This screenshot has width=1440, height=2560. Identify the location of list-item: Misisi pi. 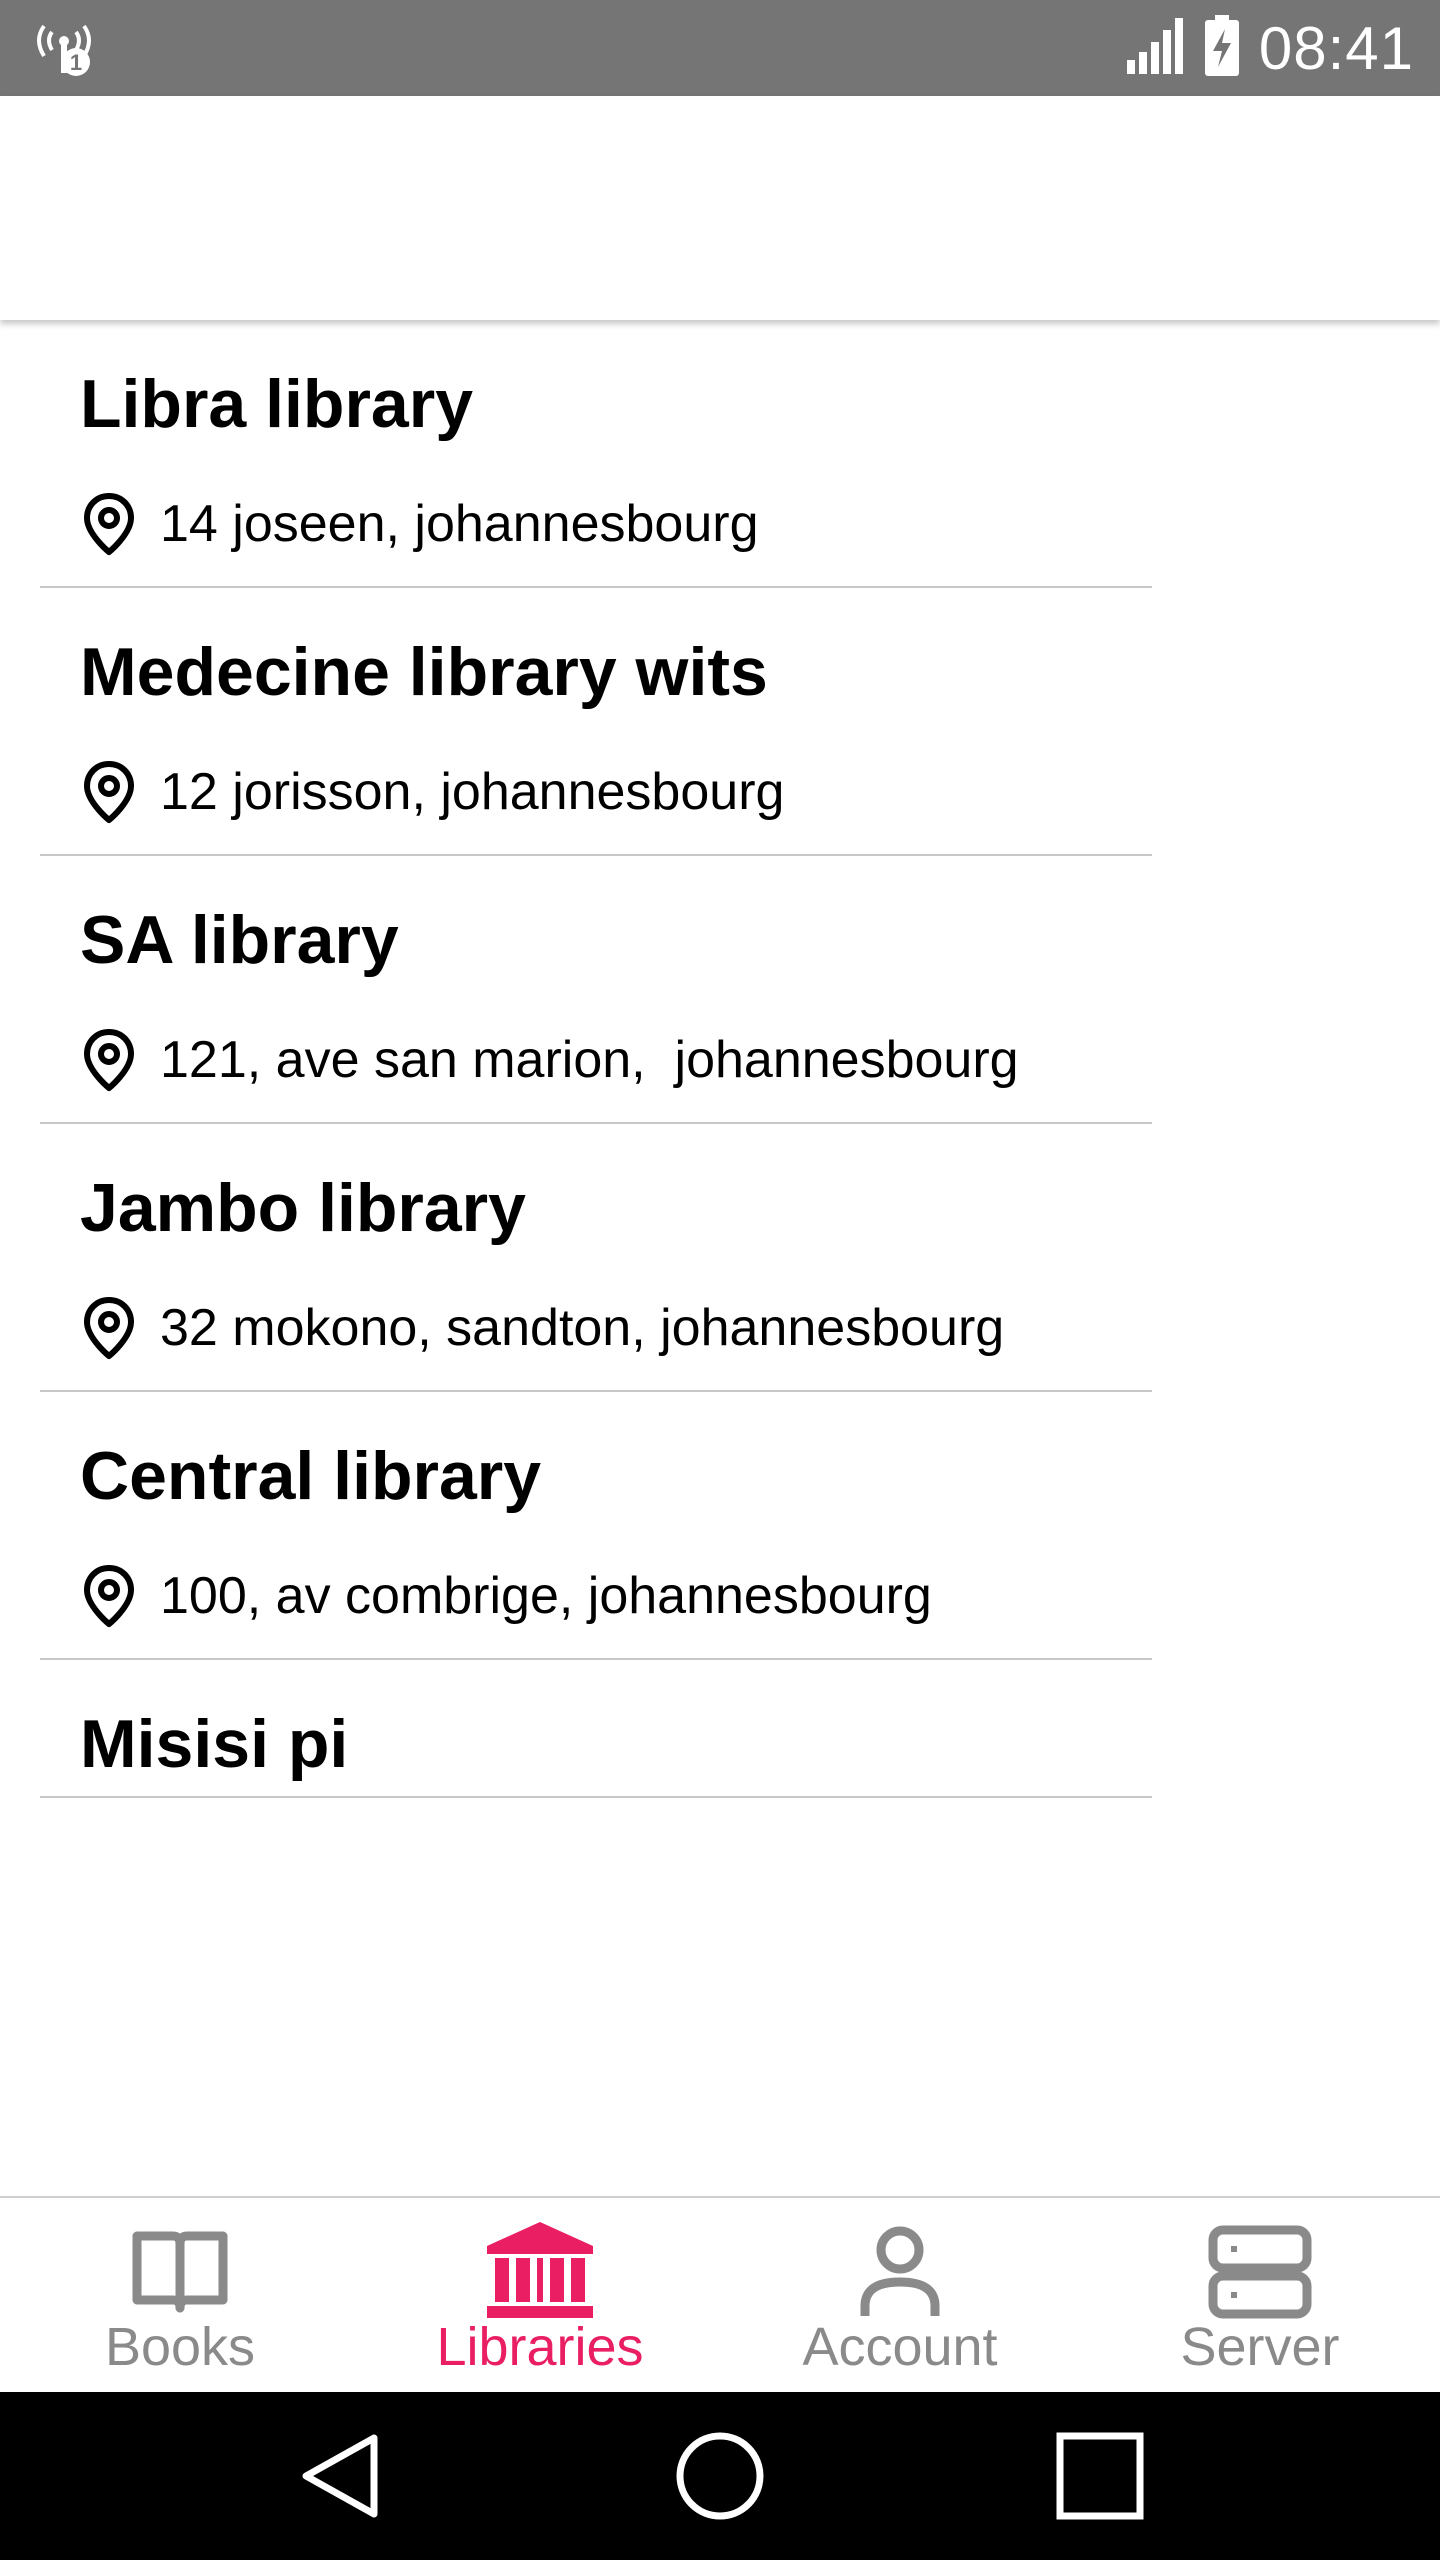
(596, 1729).